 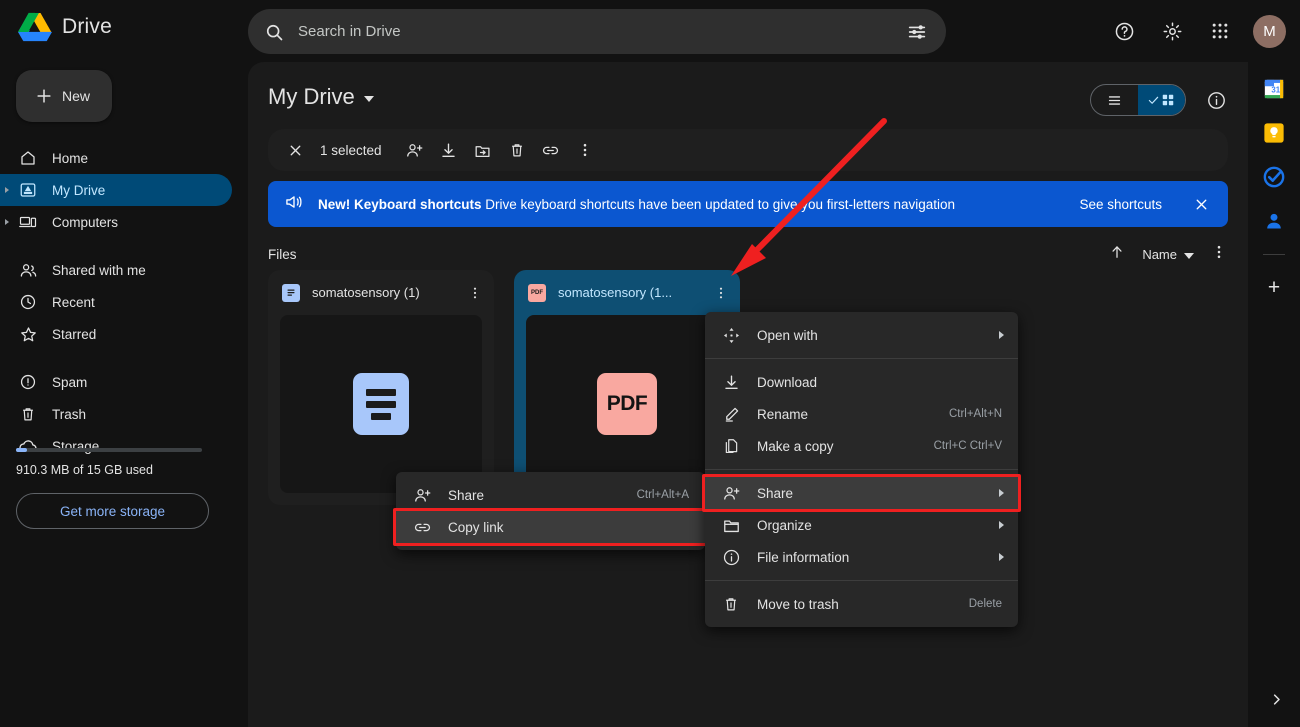 I want to click on sidebar-item-computers: Computers, so click(x=116, y=222).